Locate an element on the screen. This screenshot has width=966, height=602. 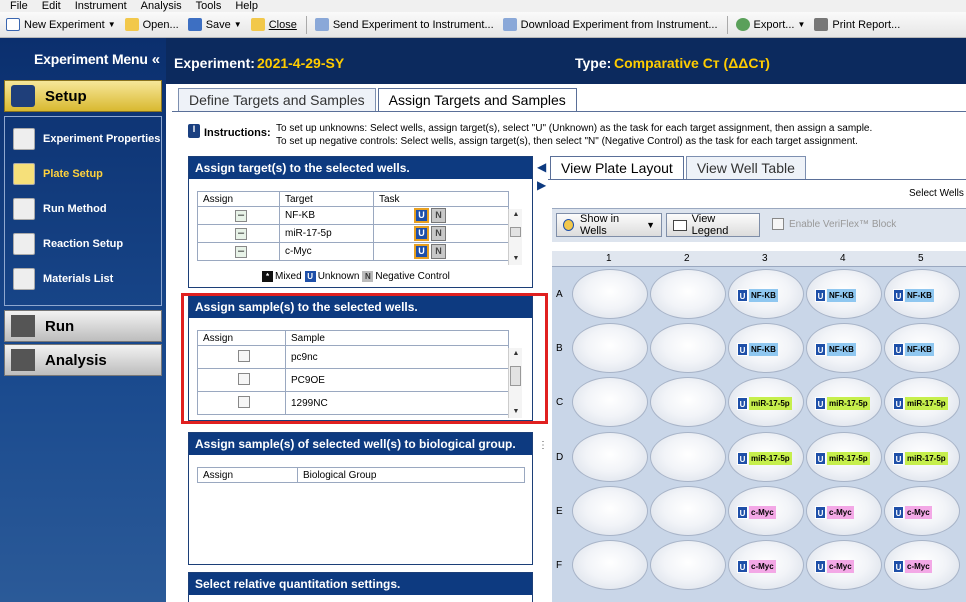
splitter-grip-icon: ⋮ is located at coordinates (543, 445).